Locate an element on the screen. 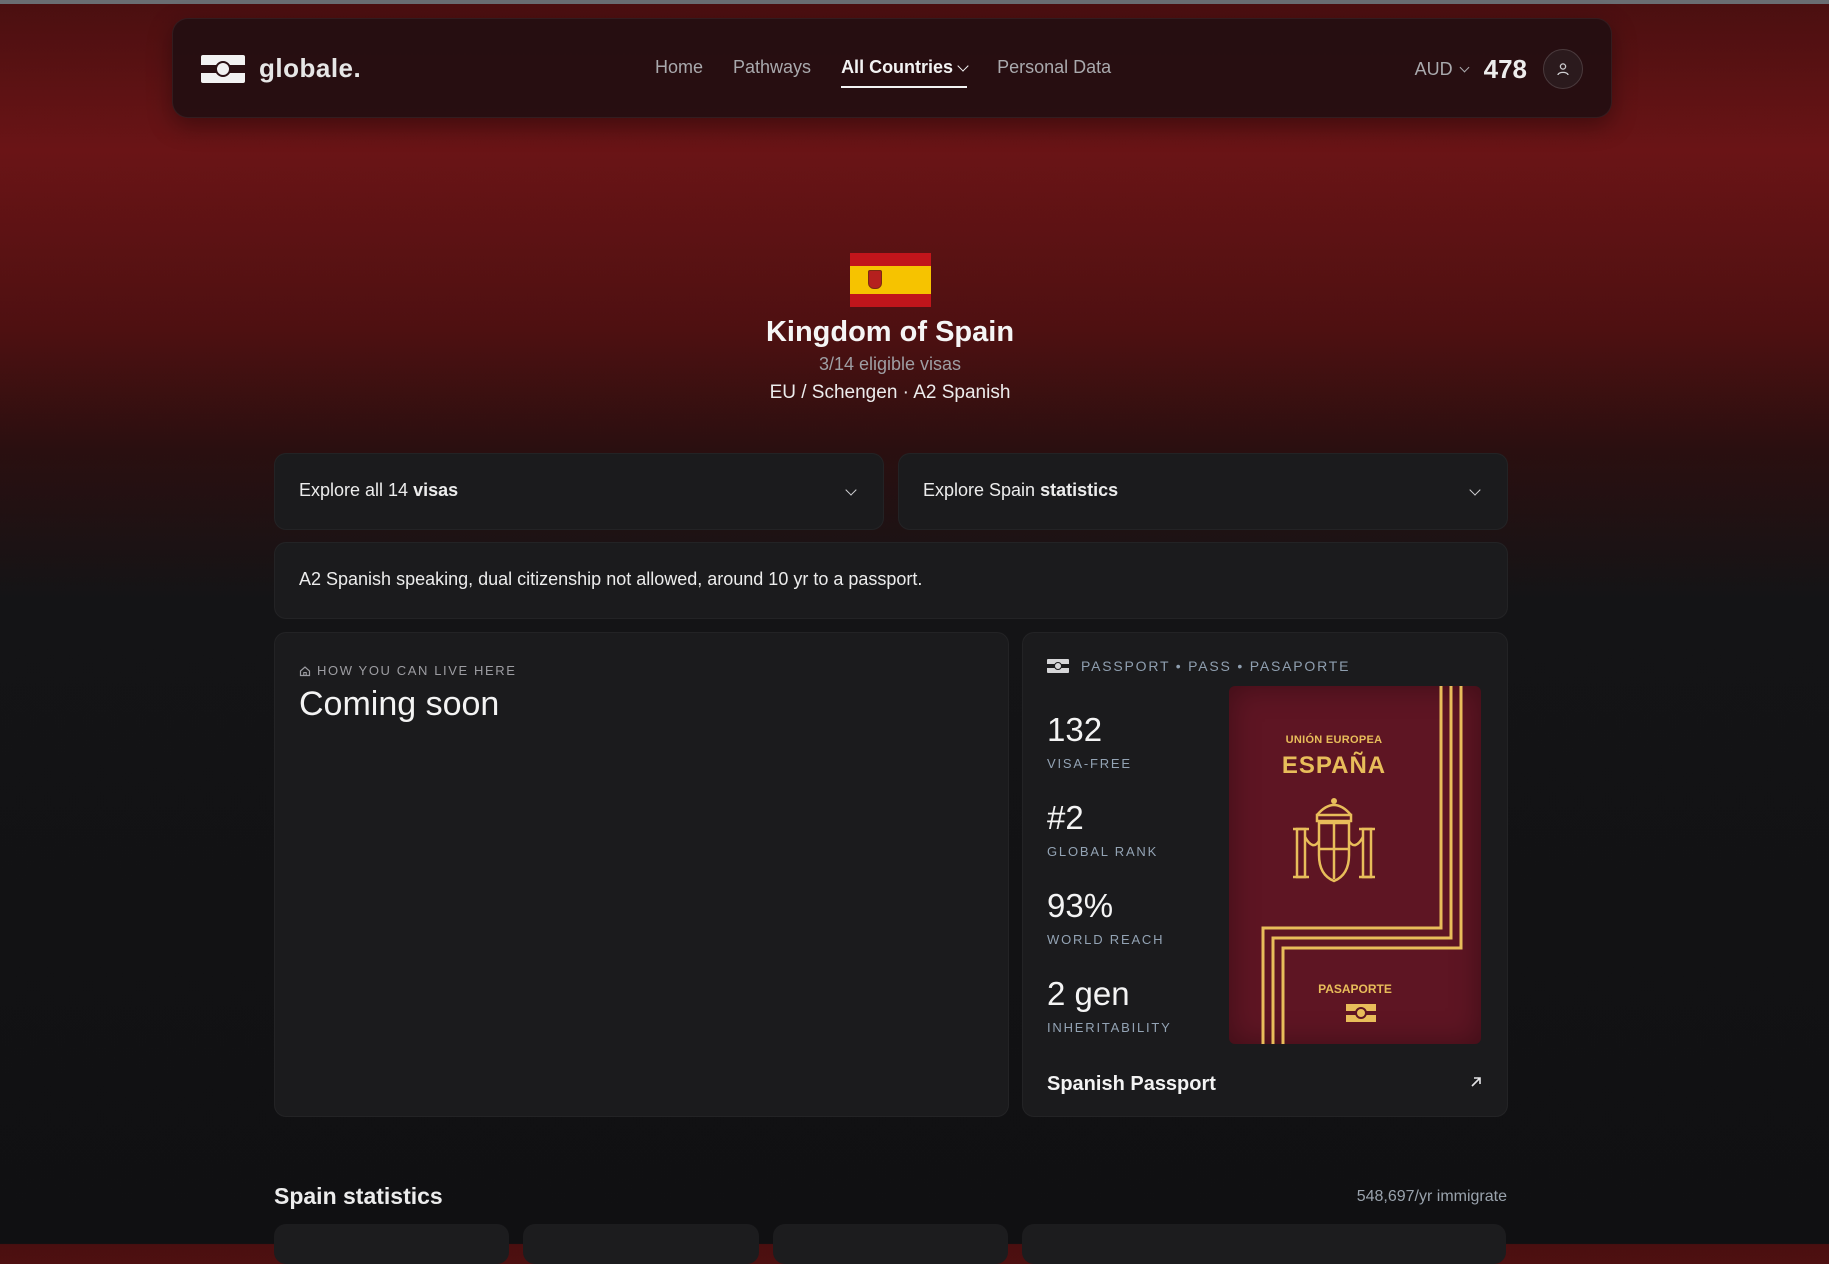  coming-soon-text: Coming soon is located at coordinates (399, 704).